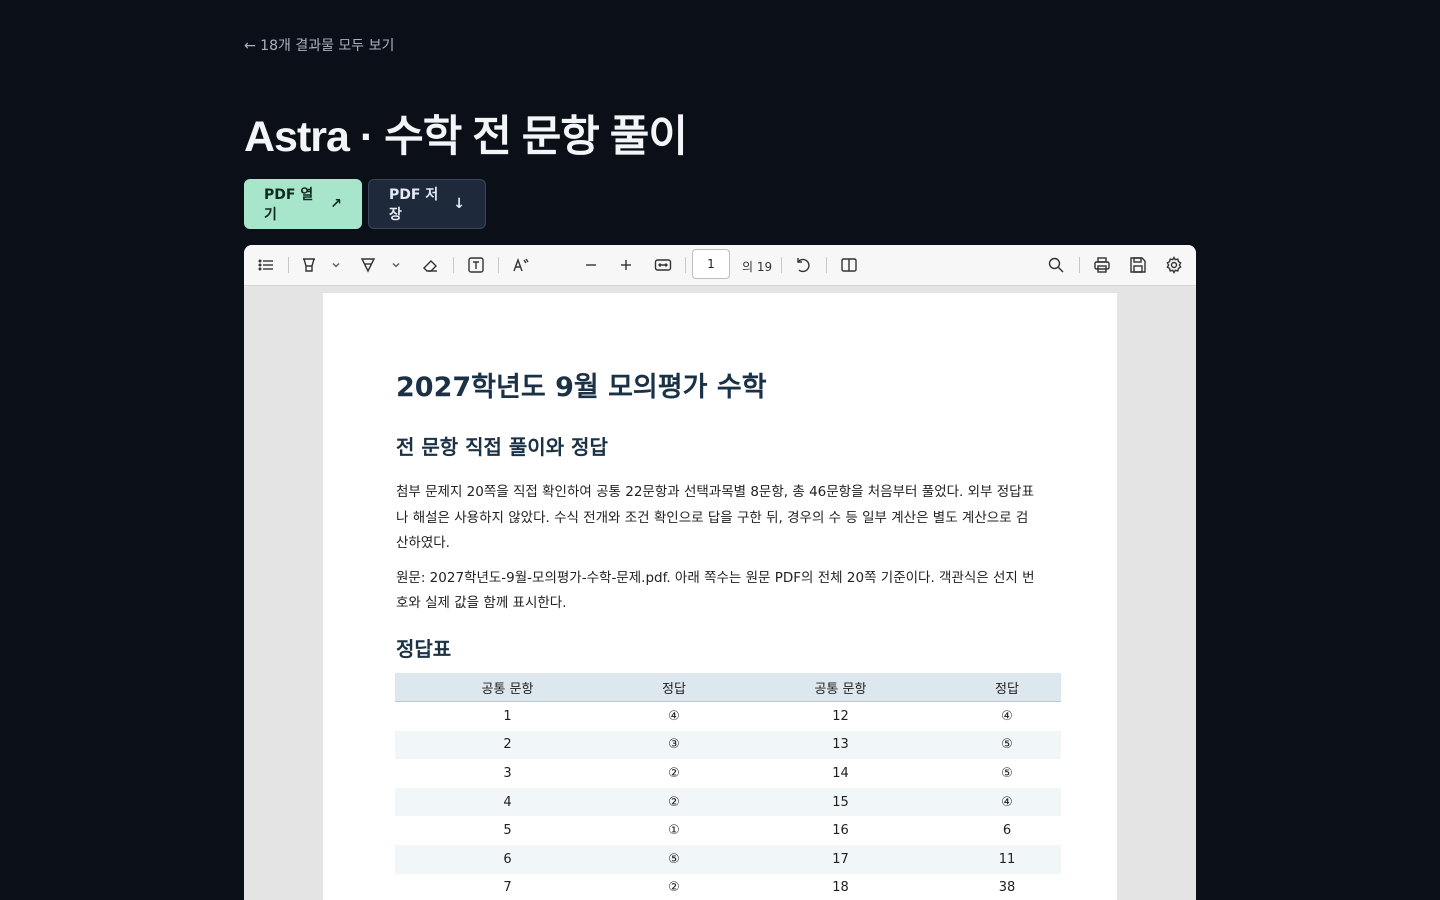  What do you see at coordinates (674, 831) in the screenshot?
I see `table-cell: ①` at bounding box center [674, 831].